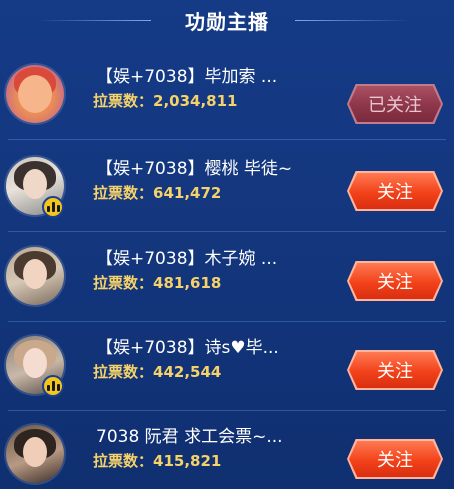  Describe the element at coordinates (187, 372) in the screenshot. I see `vote-value: 442,544` at that location.